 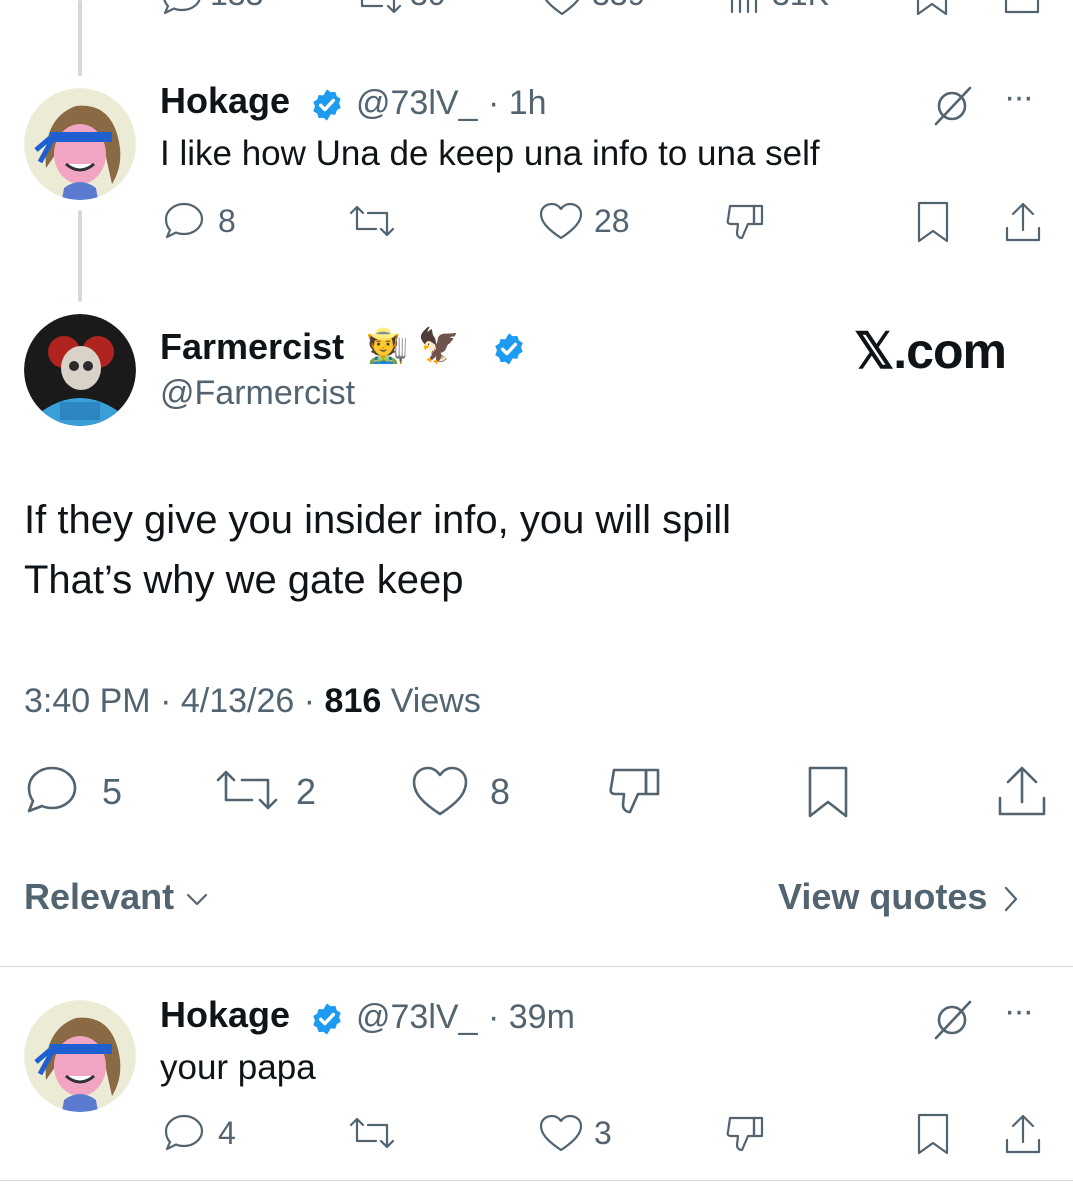 What do you see at coordinates (353, 701) in the screenshot?
I see `views-count: 816` at bounding box center [353, 701].